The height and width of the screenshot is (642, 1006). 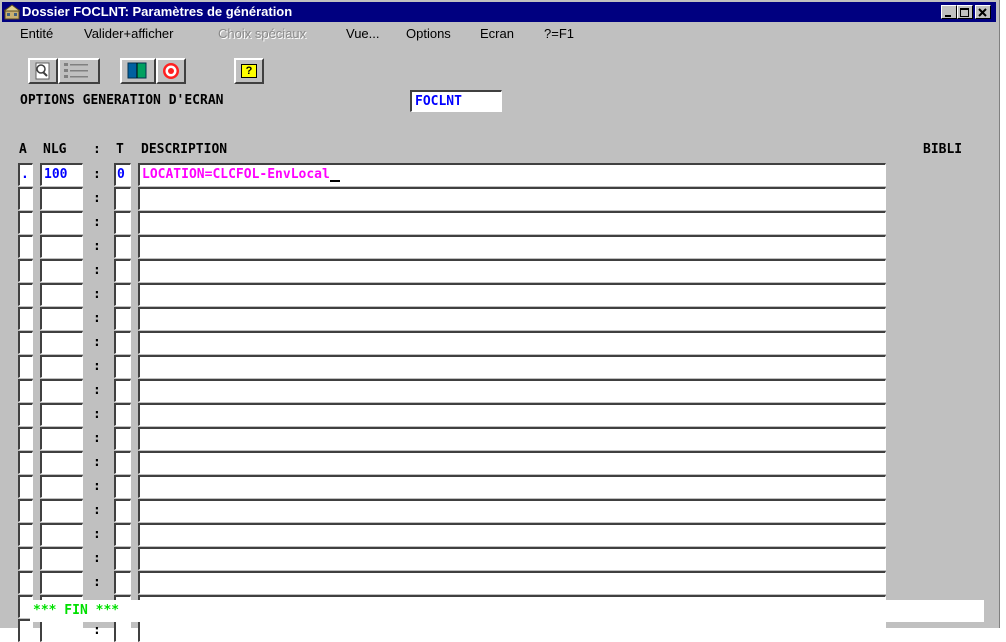 What do you see at coordinates (171, 71) in the screenshot?
I see `target-button` at bounding box center [171, 71].